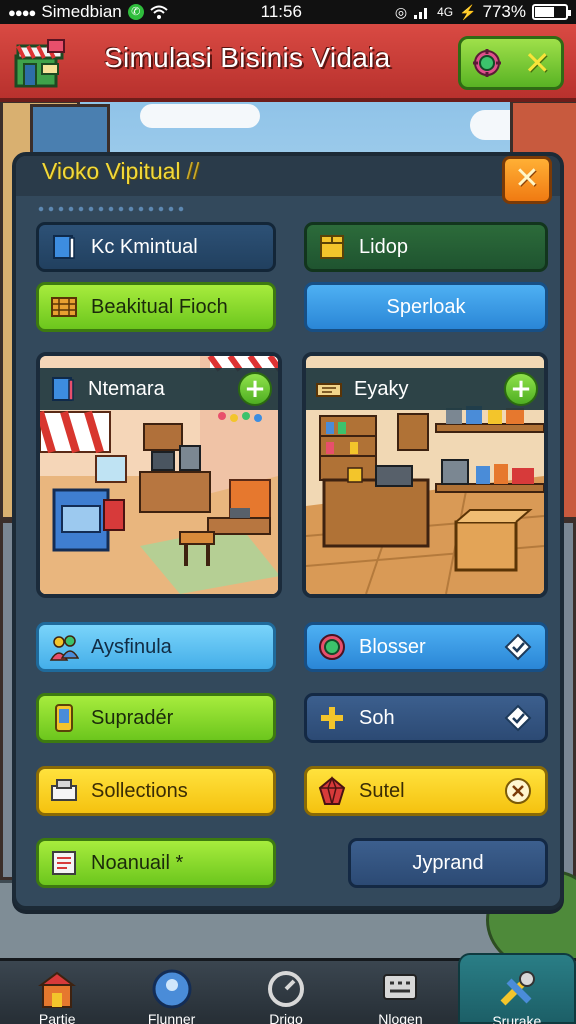 The height and width of the screenshot is (1024, 576). Describe the element at coordinates (200, 116) in the screenshot. I see `cloud` at that location.